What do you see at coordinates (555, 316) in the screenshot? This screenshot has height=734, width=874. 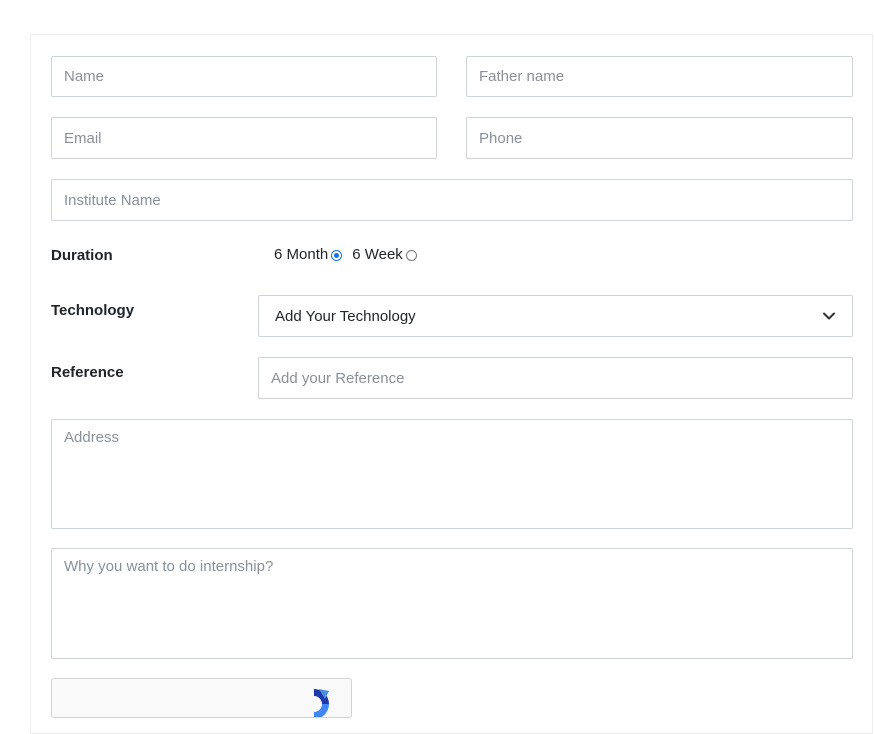 I see `technology-select: Add Your Technology` at bounding box center [555, 316].